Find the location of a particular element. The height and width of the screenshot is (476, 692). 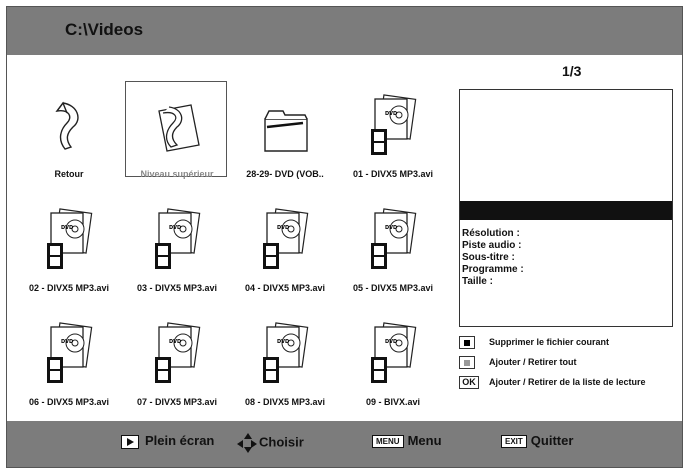

folder-tile: 28-29- DVD (VOB.. is located at coordinates (285, 139).